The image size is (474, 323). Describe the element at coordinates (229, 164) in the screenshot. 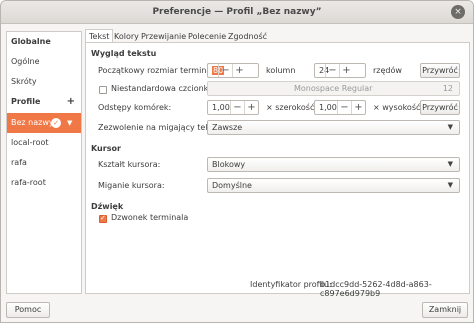

I see `cursor-shape-value: Blokowy` at that location.